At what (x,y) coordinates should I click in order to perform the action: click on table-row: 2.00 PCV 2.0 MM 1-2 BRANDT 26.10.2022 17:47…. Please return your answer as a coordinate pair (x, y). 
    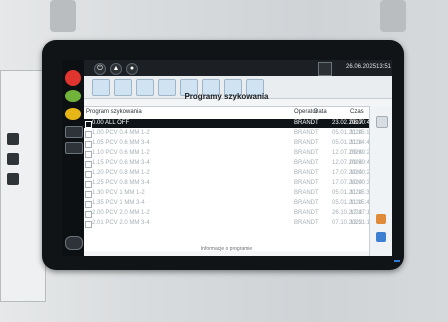
    Looking at the image, I should click on (228, 213).